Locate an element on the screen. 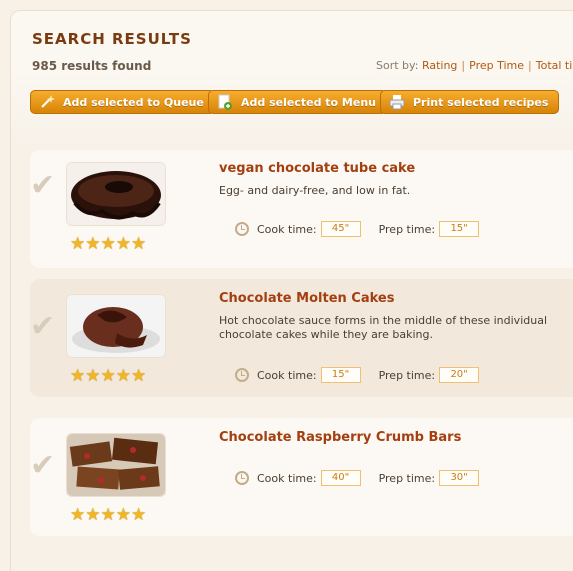 This screenshot has height=571, width=573. recipe-times: Cook time: 40" Prep time: 30" is located at coordinates (357, 478).